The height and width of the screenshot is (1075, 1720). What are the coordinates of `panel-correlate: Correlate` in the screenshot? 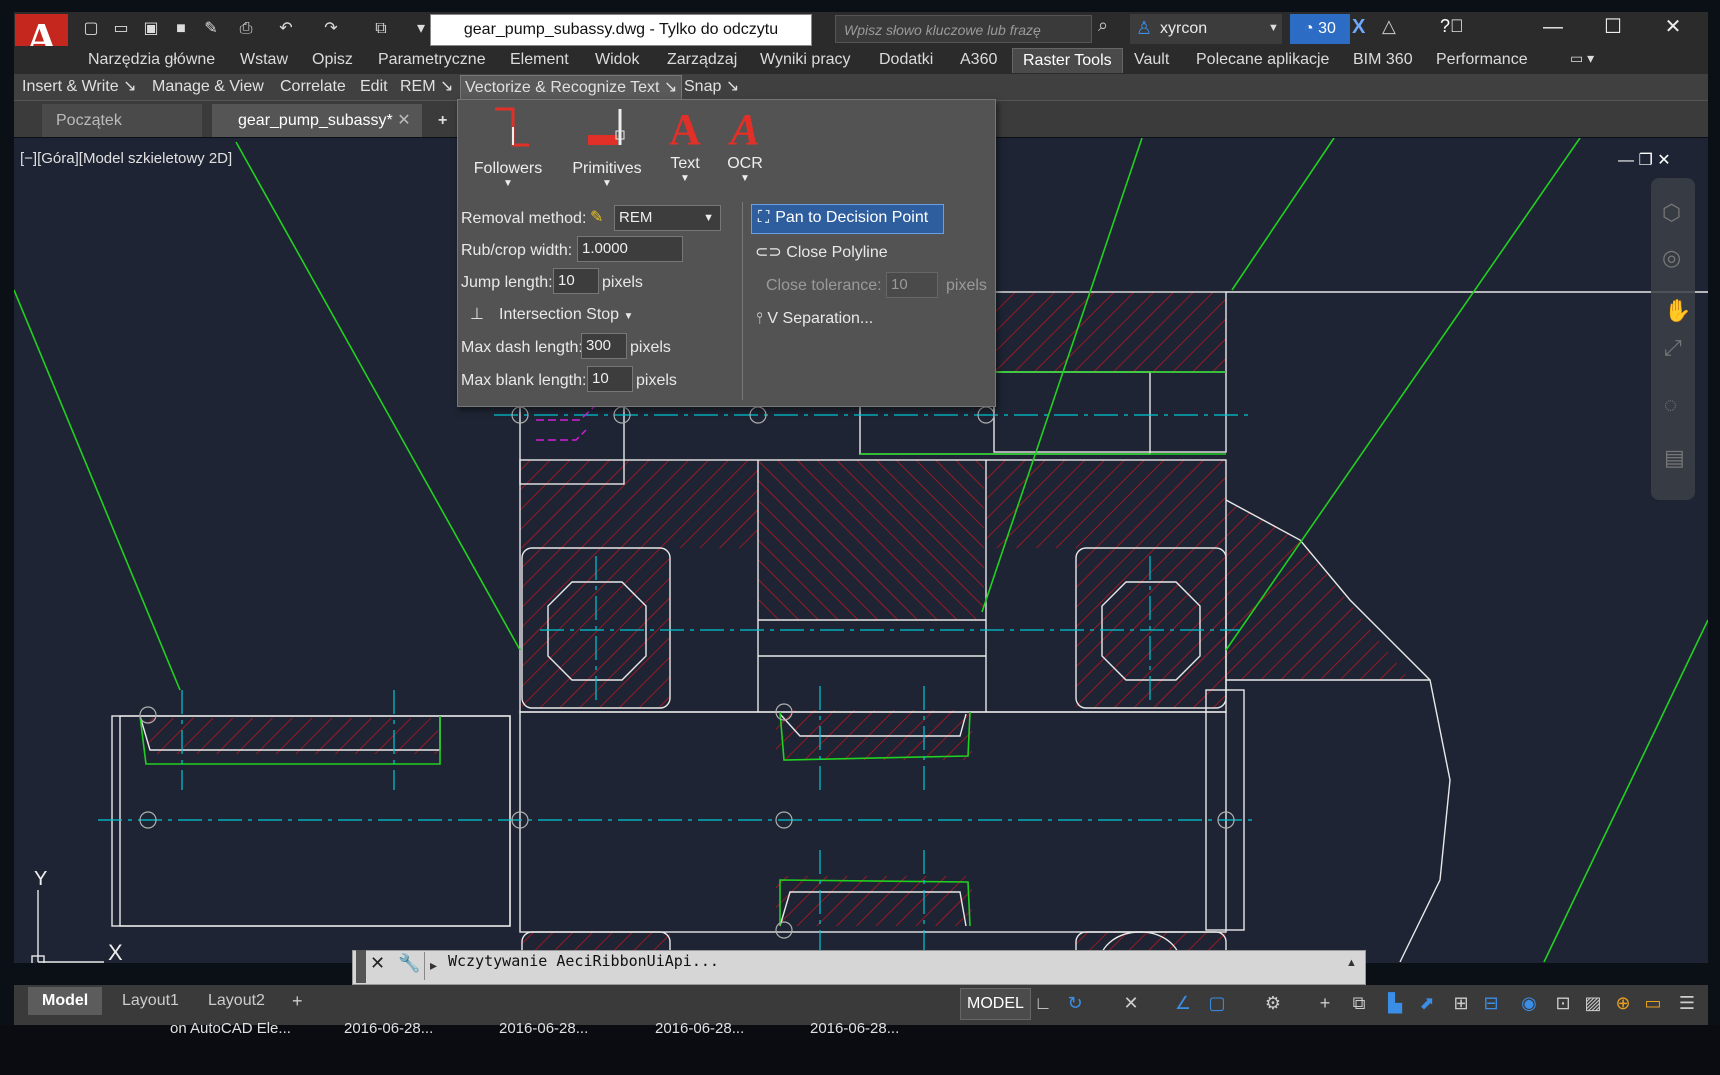 It's located at (313, 87).